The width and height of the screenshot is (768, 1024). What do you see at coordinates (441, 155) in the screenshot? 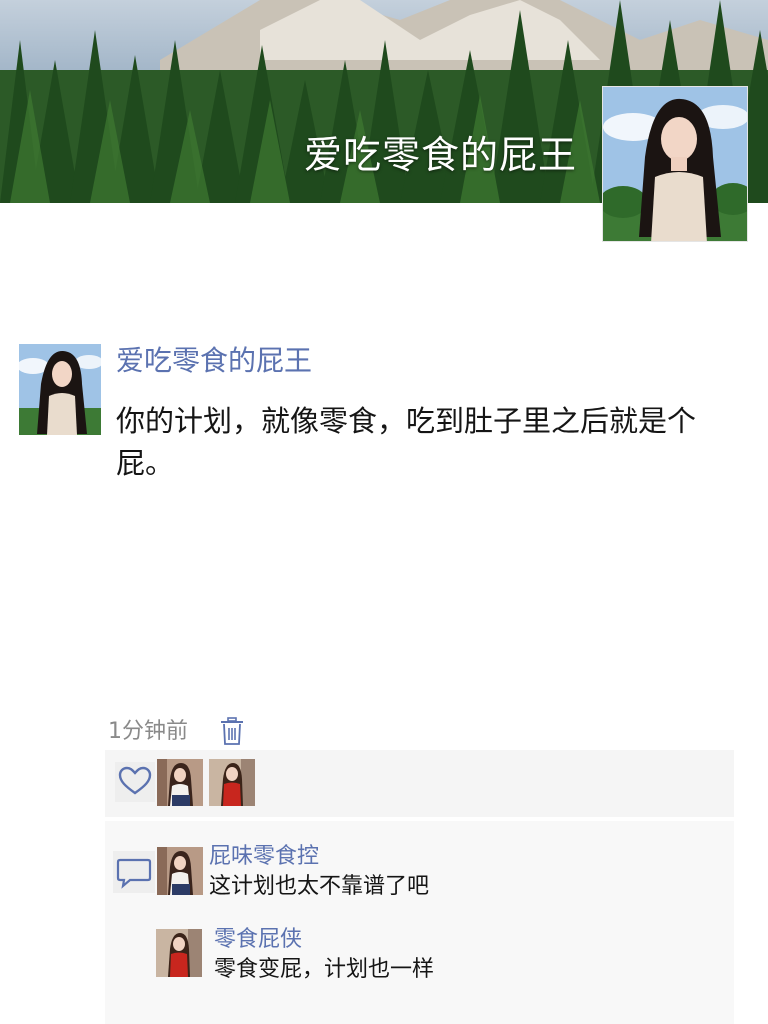
I see `cover-title: 爱吃零食的屁王` at bounding box center [441, 155].